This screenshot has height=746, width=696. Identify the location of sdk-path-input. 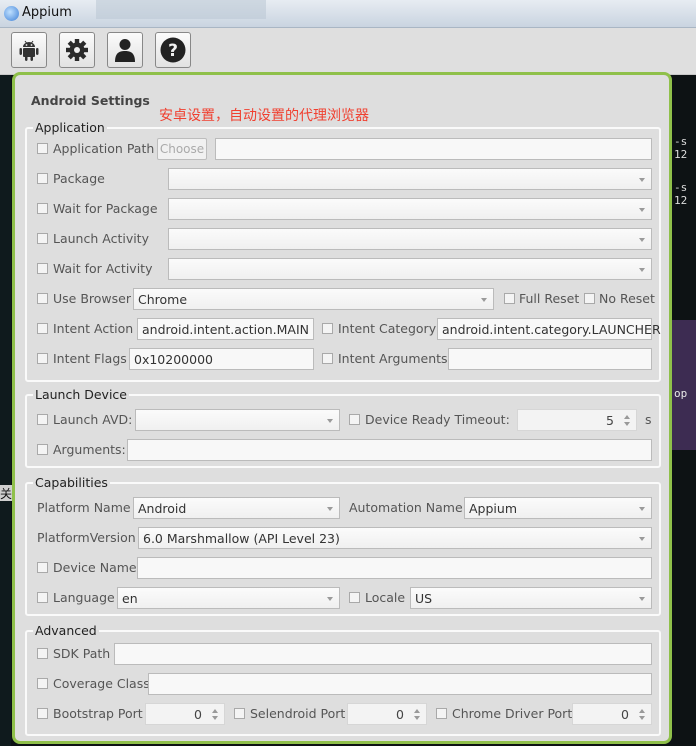
(383, 654).